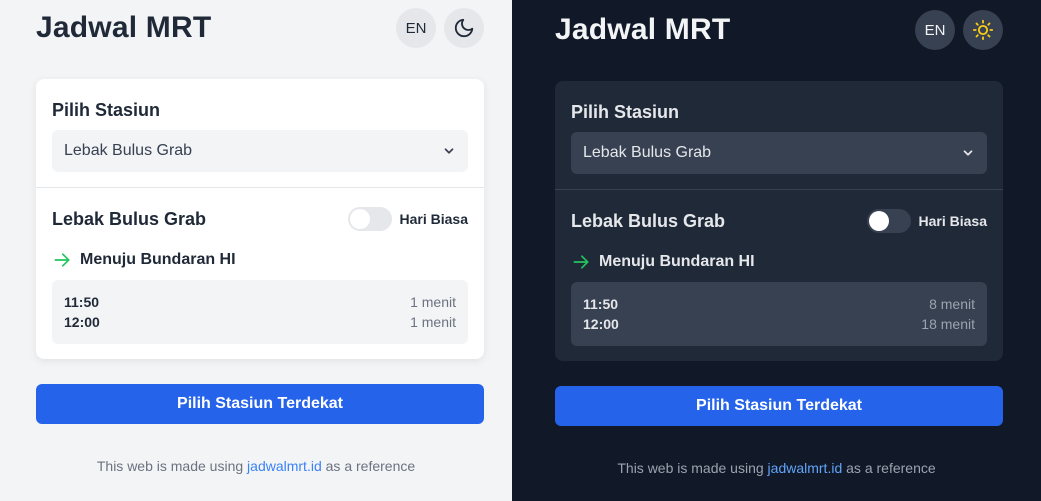 Image resolution: width=1041 pixels, height=501 pixels. I want to click on schedule-list: 11:50 1 menit 12:00 1 menit, so click(260, 312).